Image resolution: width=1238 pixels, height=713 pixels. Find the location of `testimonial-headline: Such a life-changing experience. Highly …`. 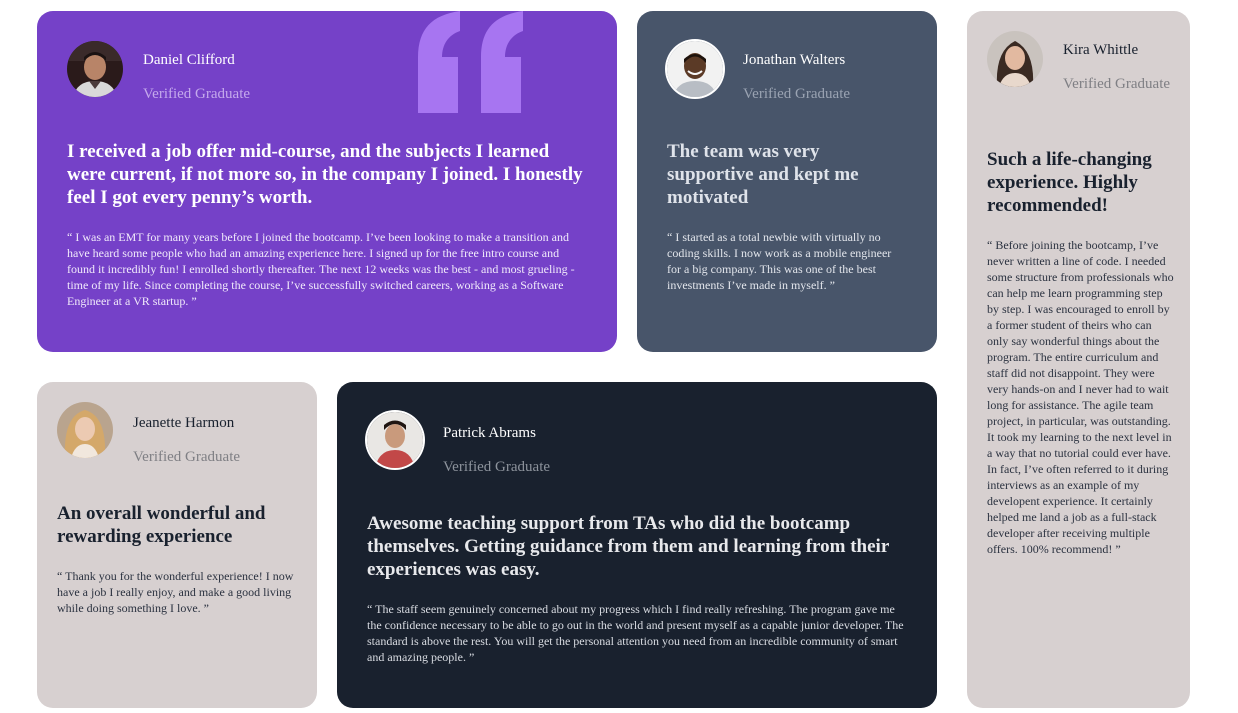

testimonial-headline: Such a life-changing experience. Highly … is located at coordinates (1069, 182).